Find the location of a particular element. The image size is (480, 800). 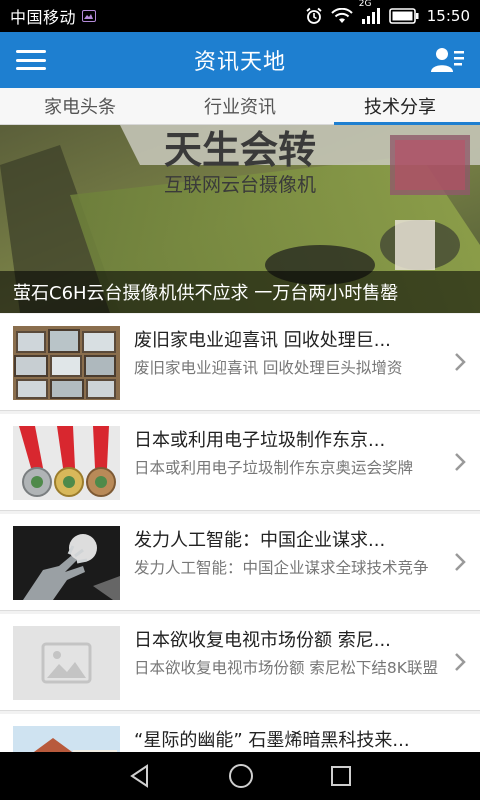

image-placeholder-icon is located at coordinates (66, 663).